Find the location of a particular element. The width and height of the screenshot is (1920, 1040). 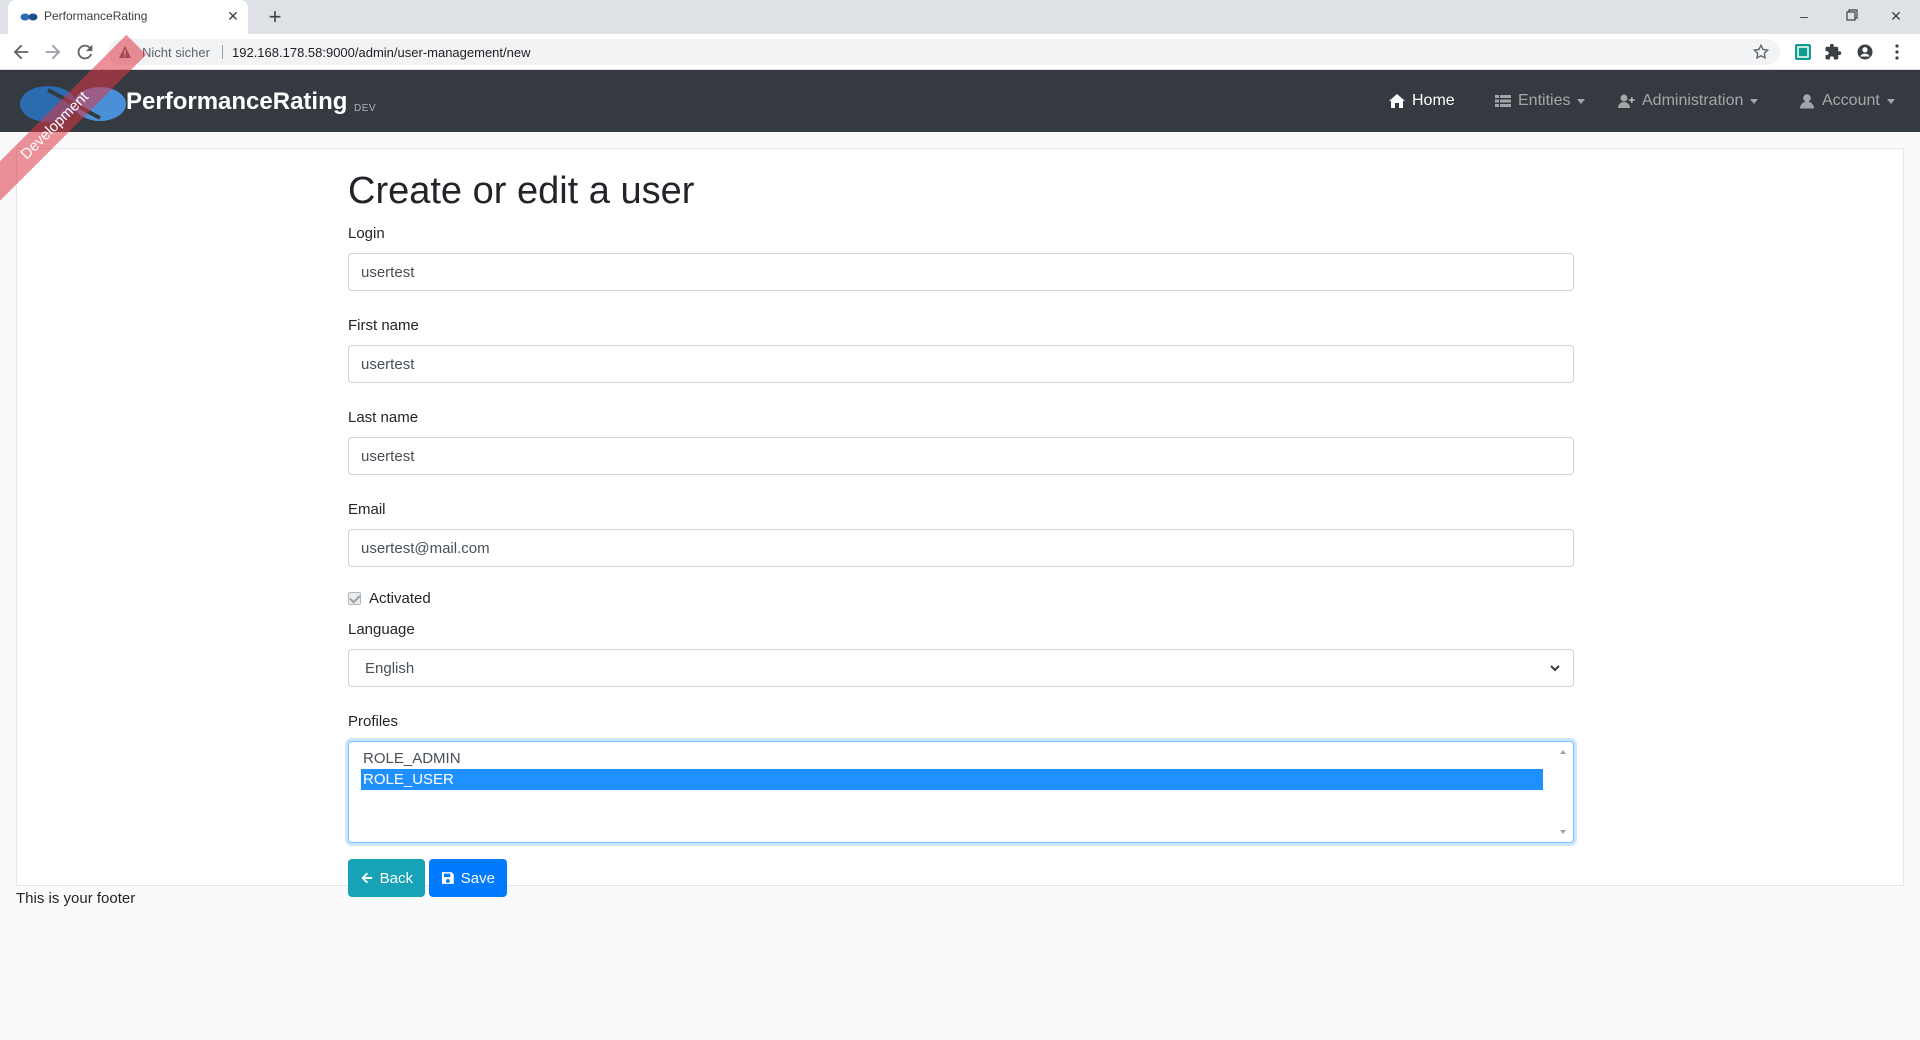

last-name-label: Last name is located at coordinates (383, 417).